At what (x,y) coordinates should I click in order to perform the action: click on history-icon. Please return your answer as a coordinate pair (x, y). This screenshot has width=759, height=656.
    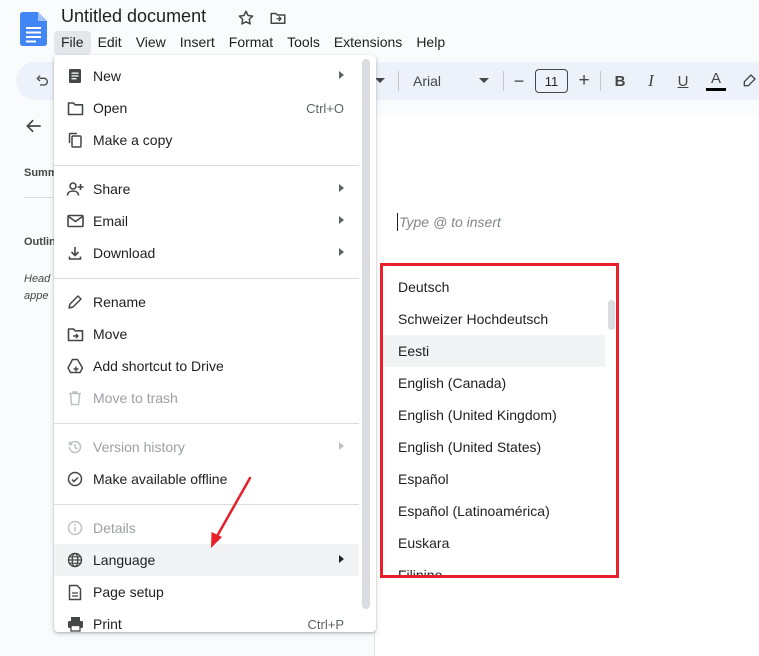
    Looking at the image, I should click on (75, 447).